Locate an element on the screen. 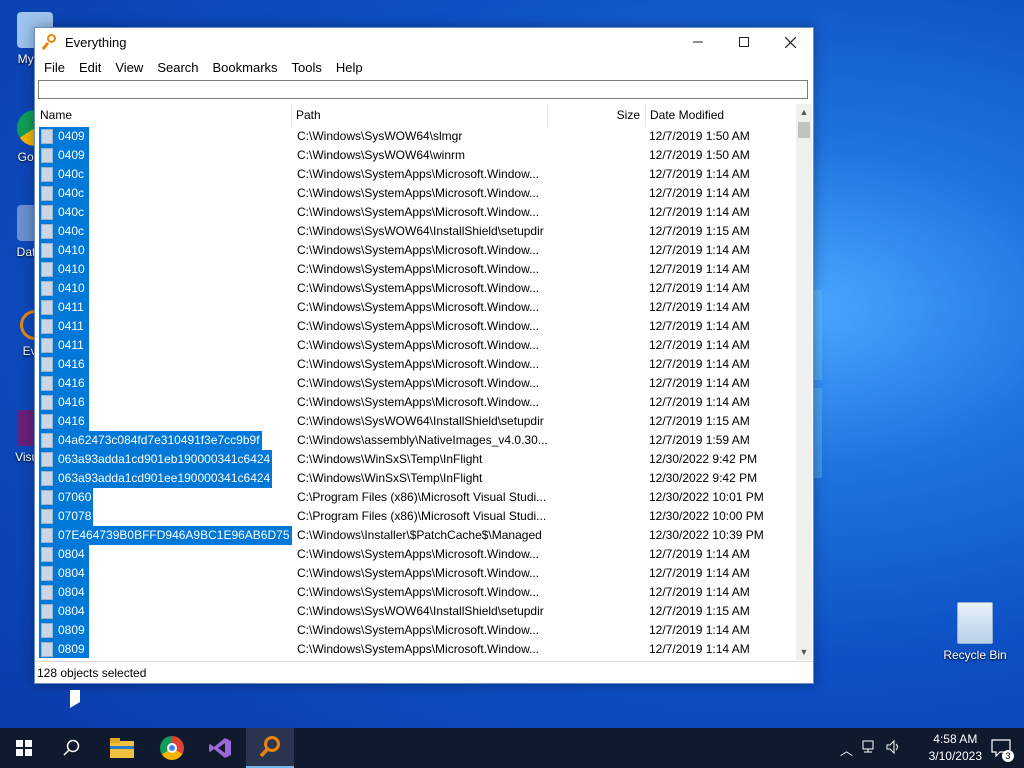 Image resolution: width=1024 pixels, height=768 pixels. status-bar: 128 objects selected is located at coordinates (424, 672).